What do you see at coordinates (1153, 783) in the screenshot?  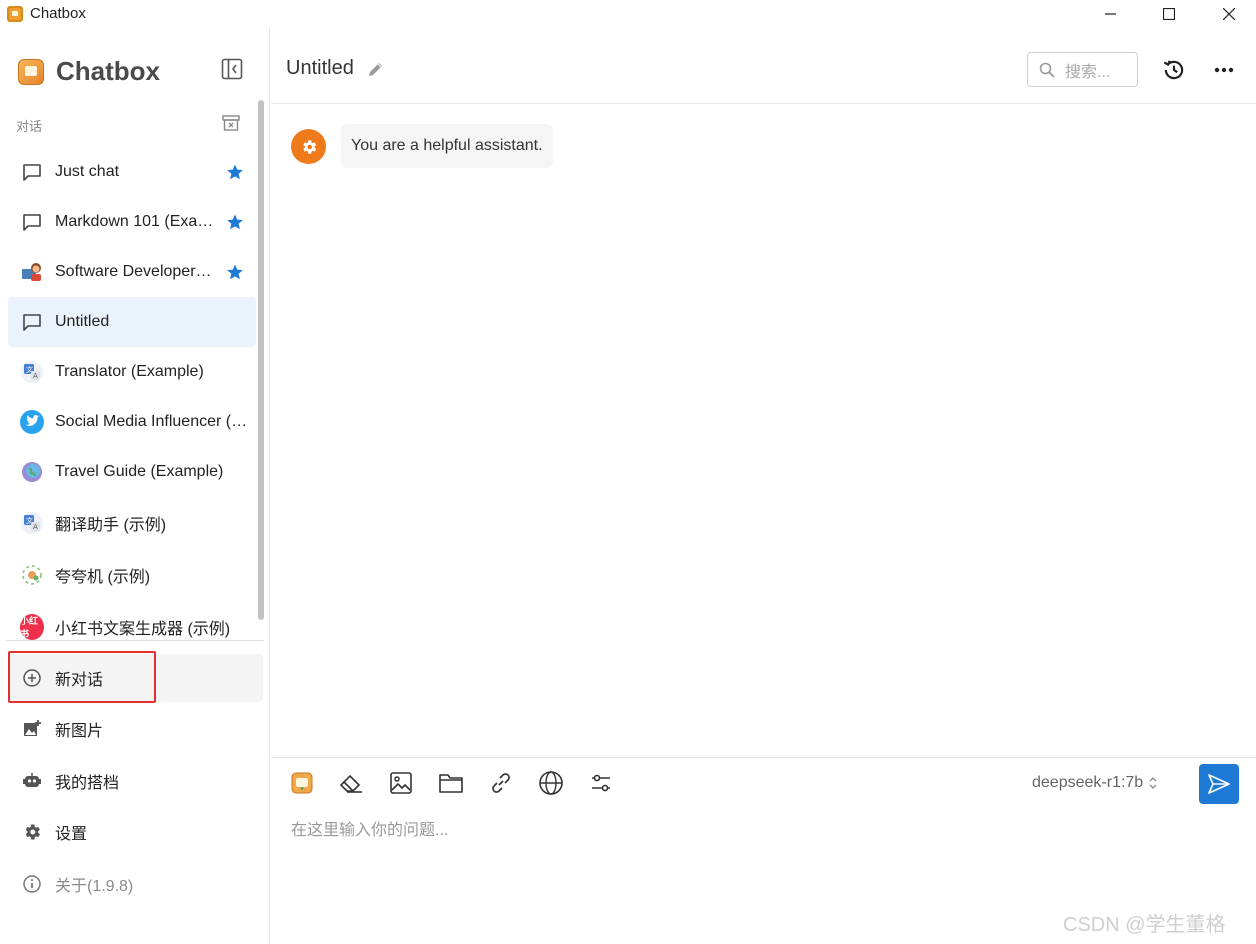 I see `unfold-chevron-icon` at bounding box center [1153, 783].